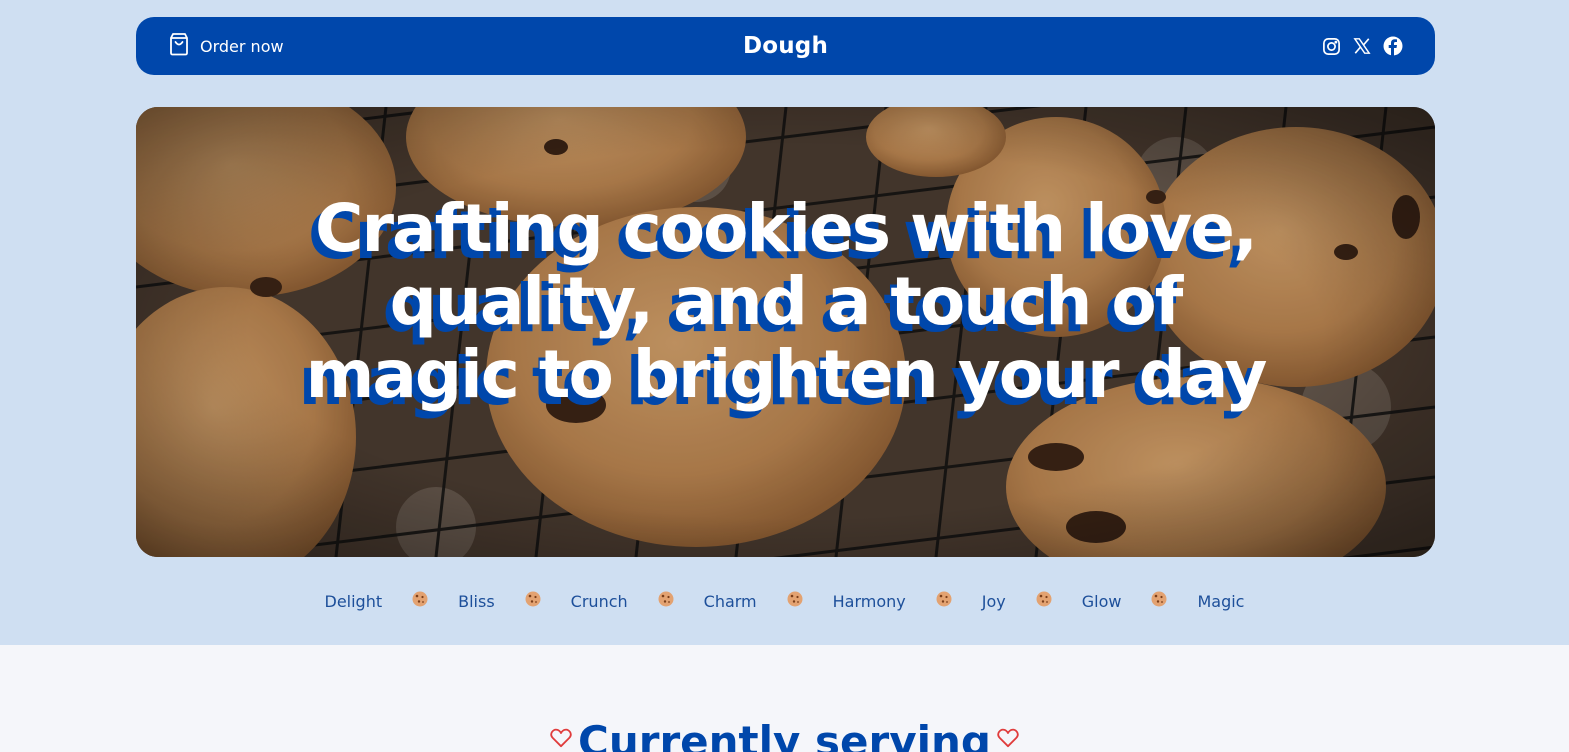 This screenshot has height=752, width=1569. Describe the element at coordinates (599, 601) in the screenshot. I see `ticker-word: Crunch` at that location.